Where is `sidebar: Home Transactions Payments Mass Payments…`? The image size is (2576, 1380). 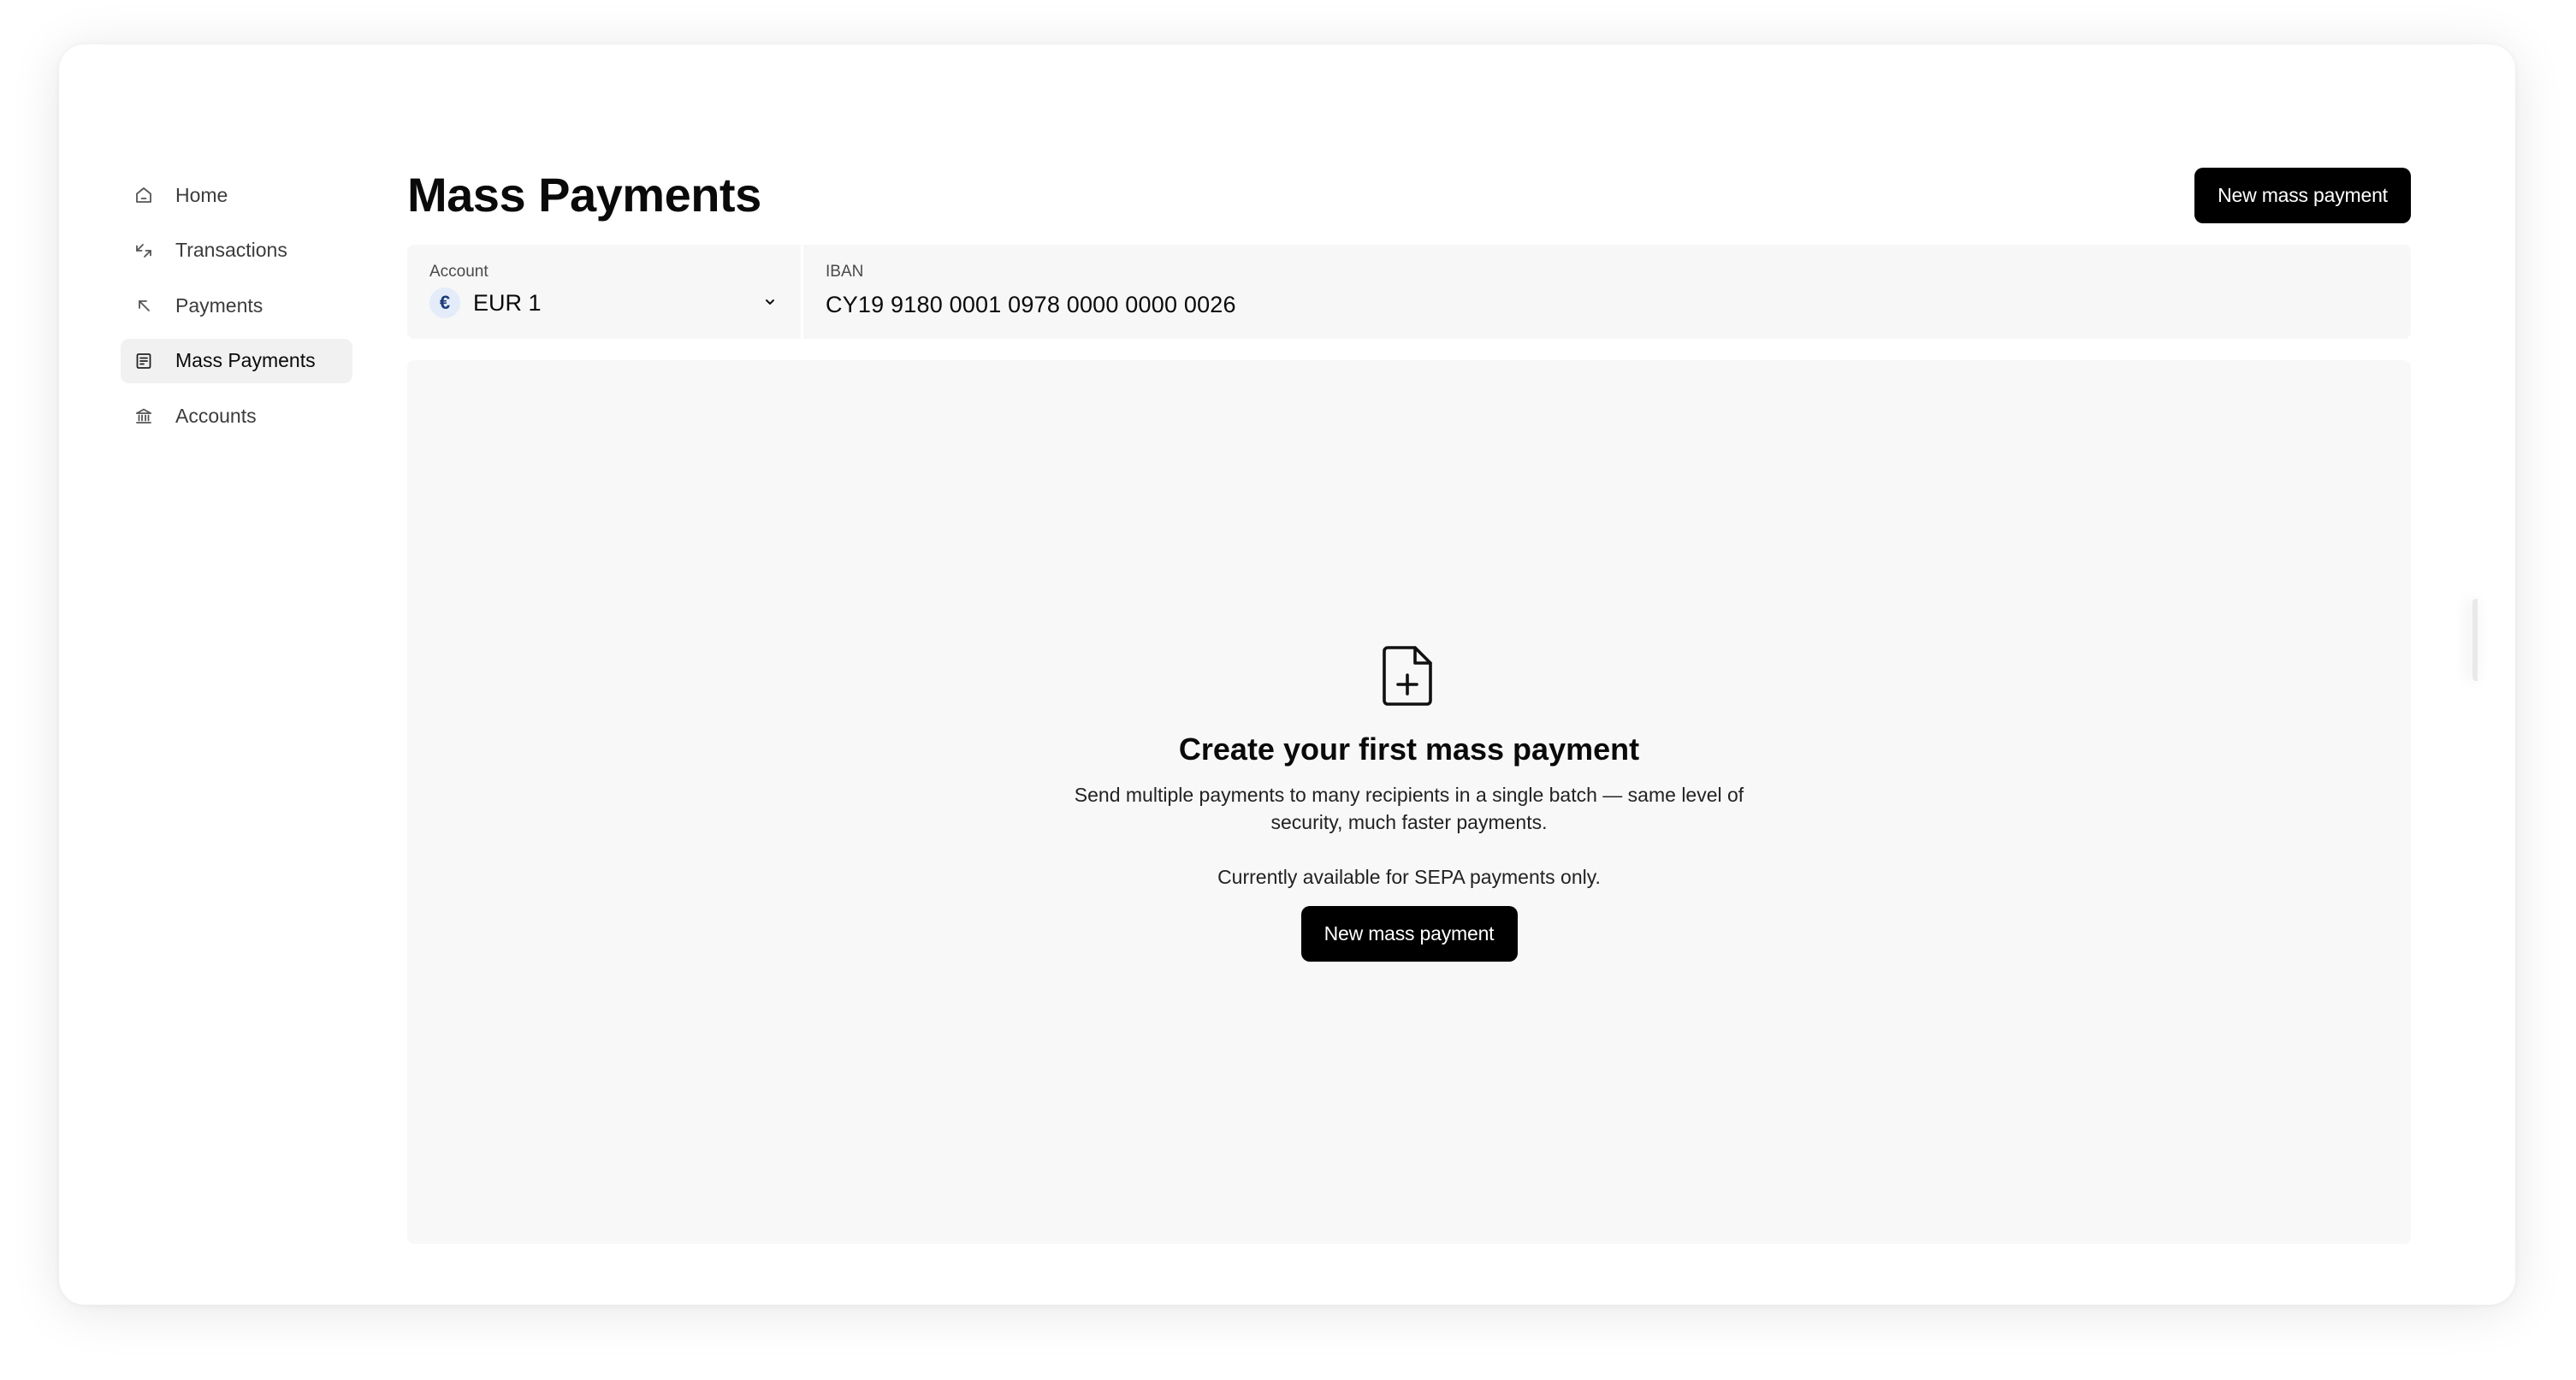 sidebar: Home Transactions Payments Mass Payments… is located at coordinates (236, 311).